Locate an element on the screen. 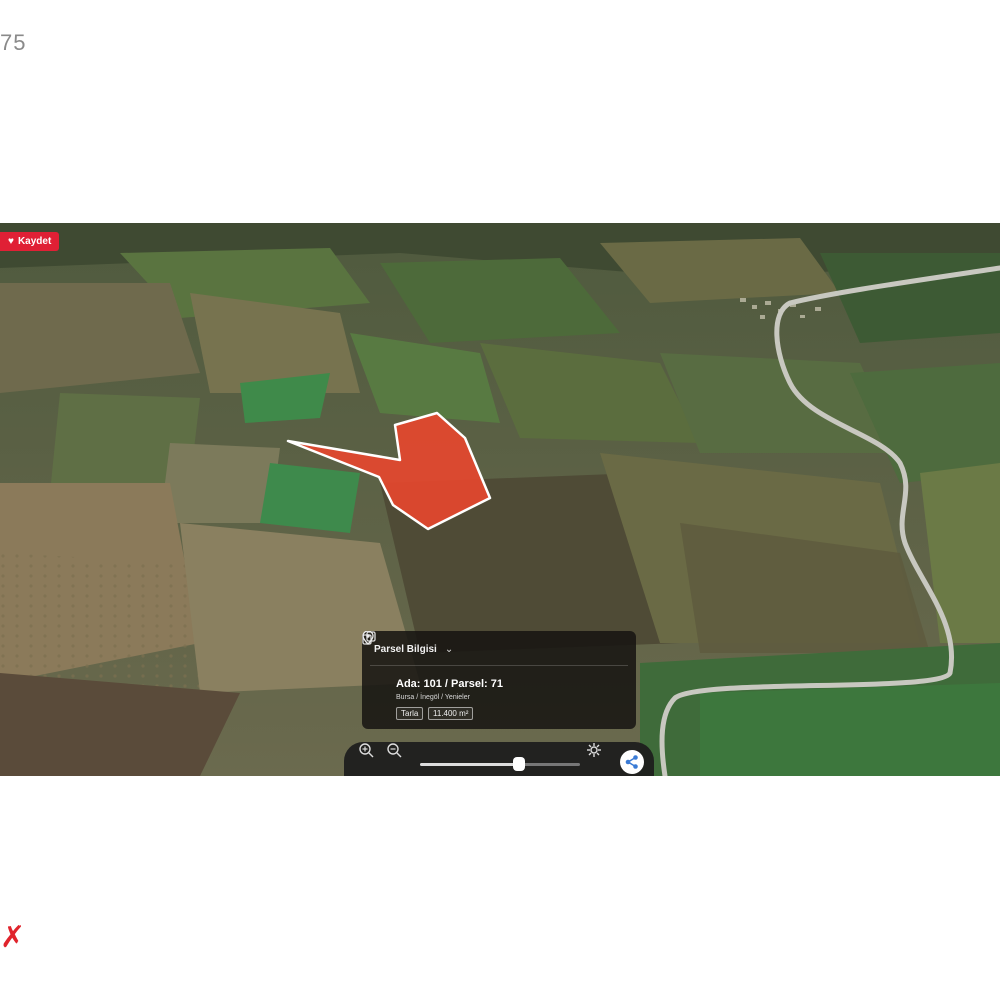 The height and width of the screenshot is (1000, 1000). corner-number: 75 is located at coordinates (13, 42).